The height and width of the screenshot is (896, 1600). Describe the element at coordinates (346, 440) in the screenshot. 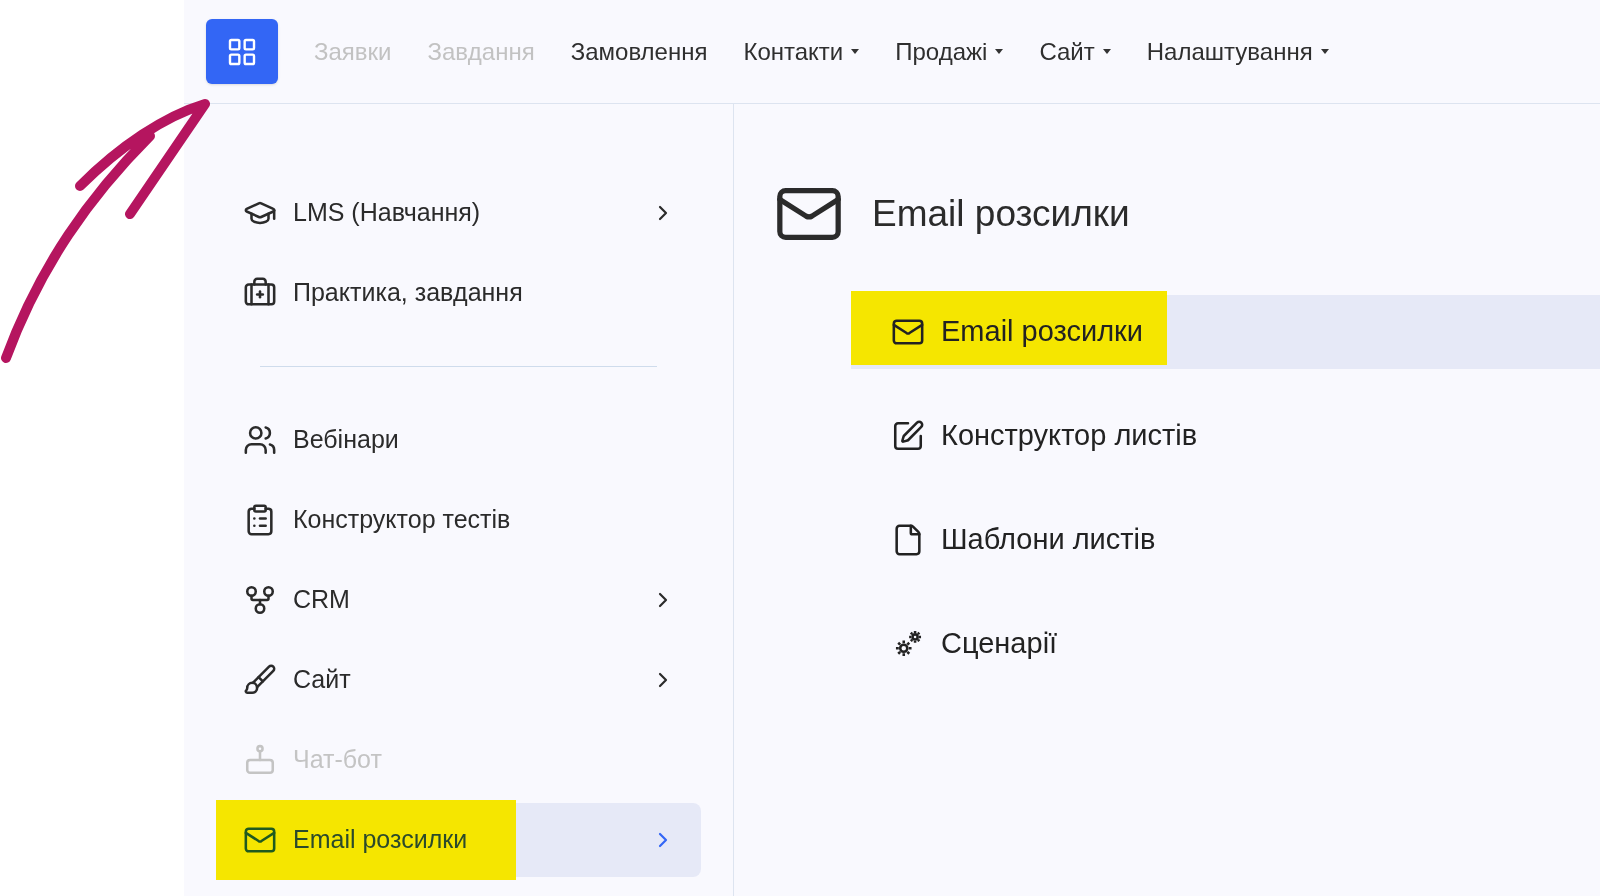

I see `menu-item-label: Вебінари` at that location.